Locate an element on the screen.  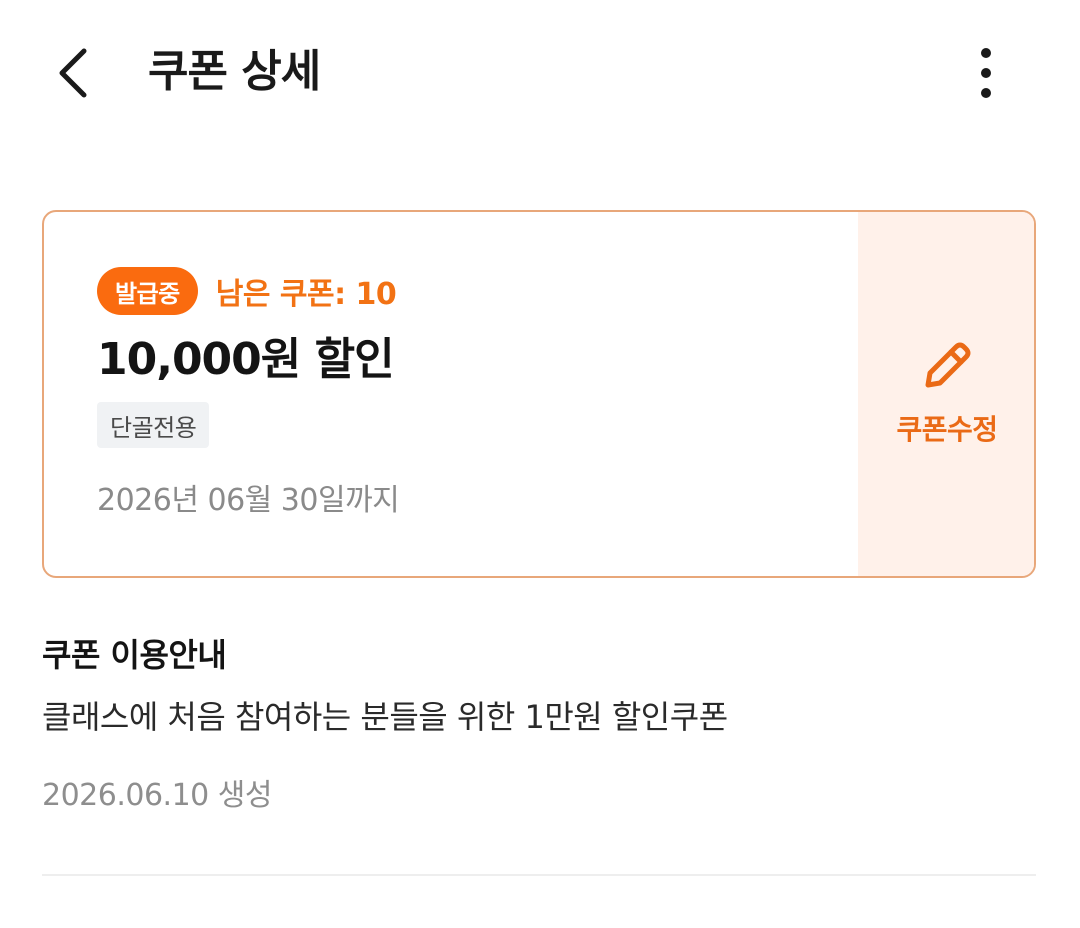
back-button is located at coordinates (73, 73).